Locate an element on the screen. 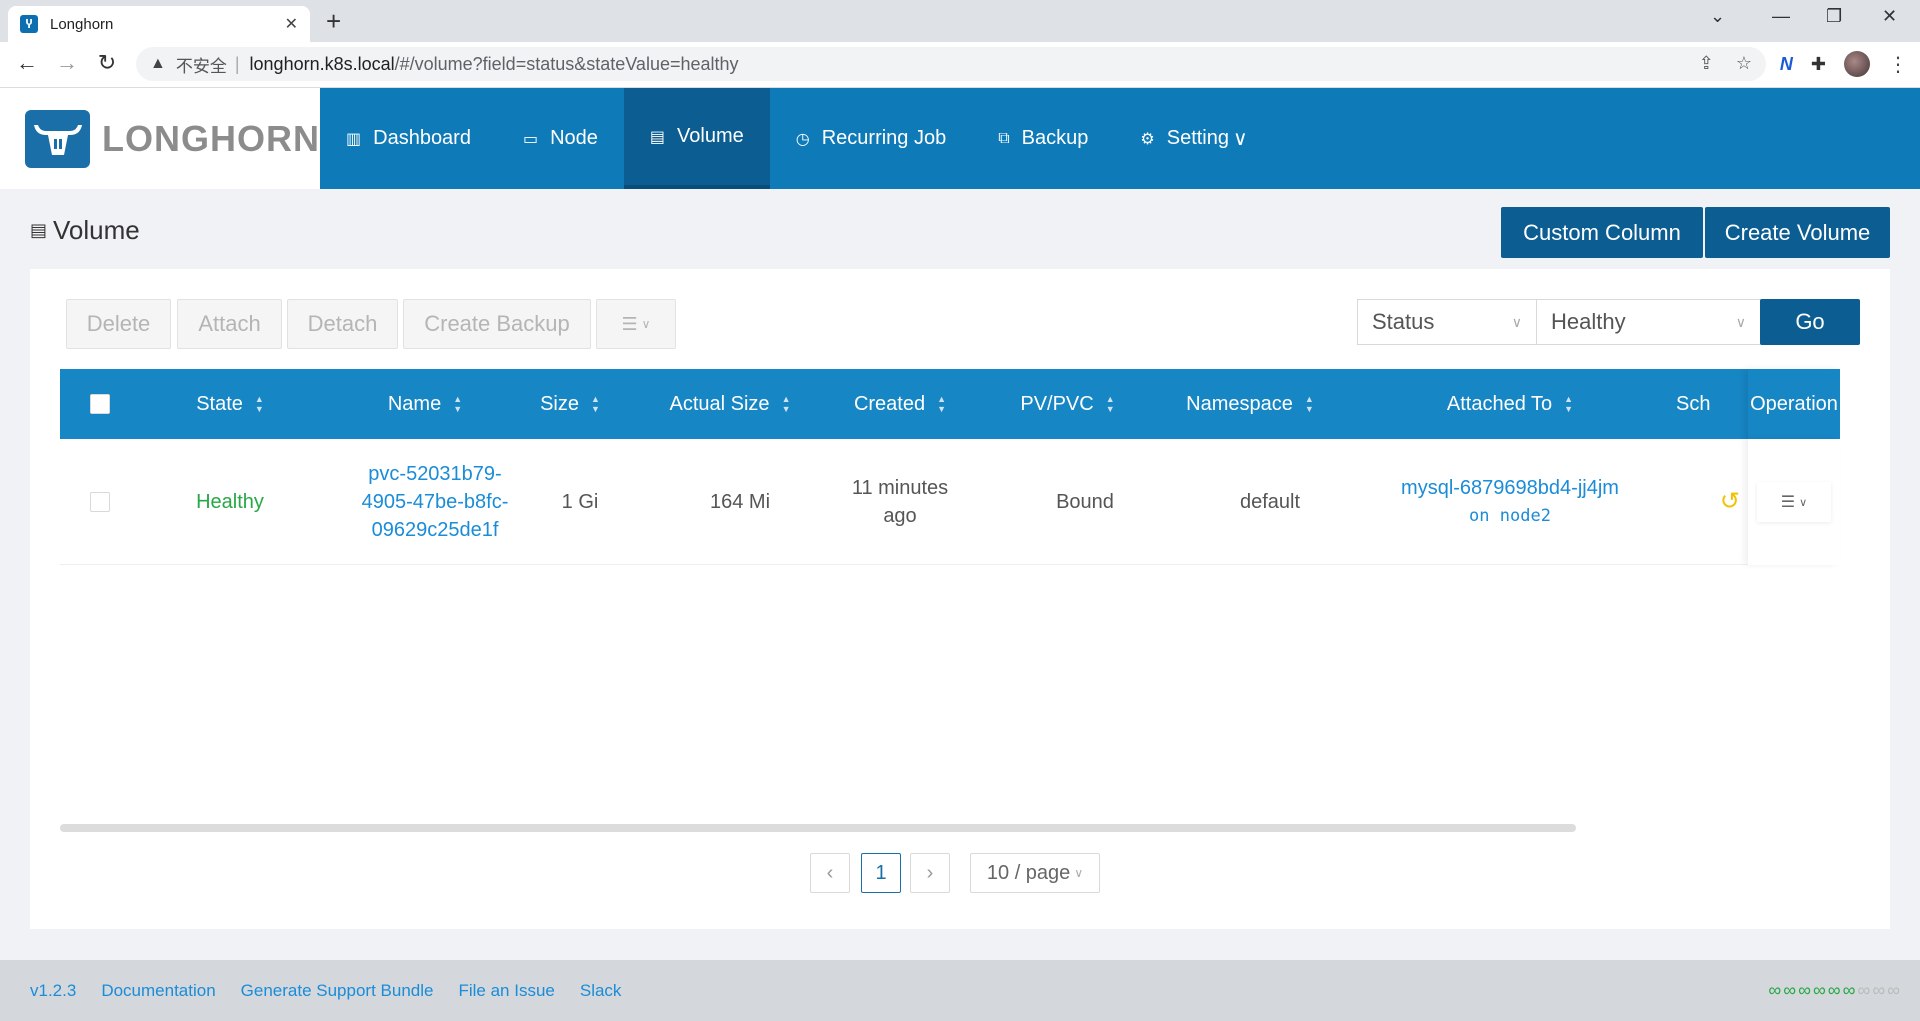 The width and height of the screenshot is (1920, 1021). name-line: pvc-52031b79- is located at coordinates (435, 474).